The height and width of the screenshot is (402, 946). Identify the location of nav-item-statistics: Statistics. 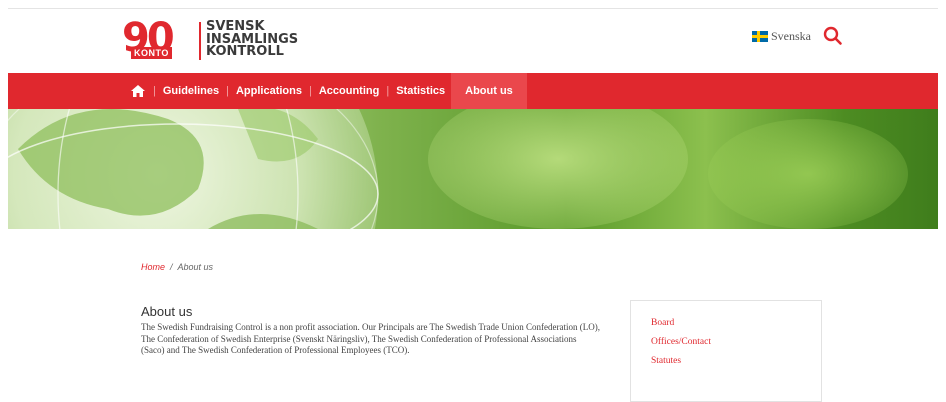
(420, 91).